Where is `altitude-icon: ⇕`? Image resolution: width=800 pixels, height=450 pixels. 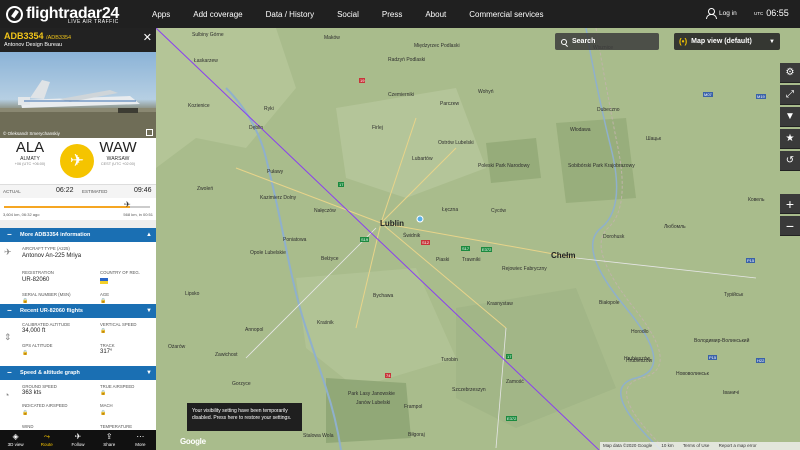
altitude-icon: ⇕ is located at coordinates (8, 337).